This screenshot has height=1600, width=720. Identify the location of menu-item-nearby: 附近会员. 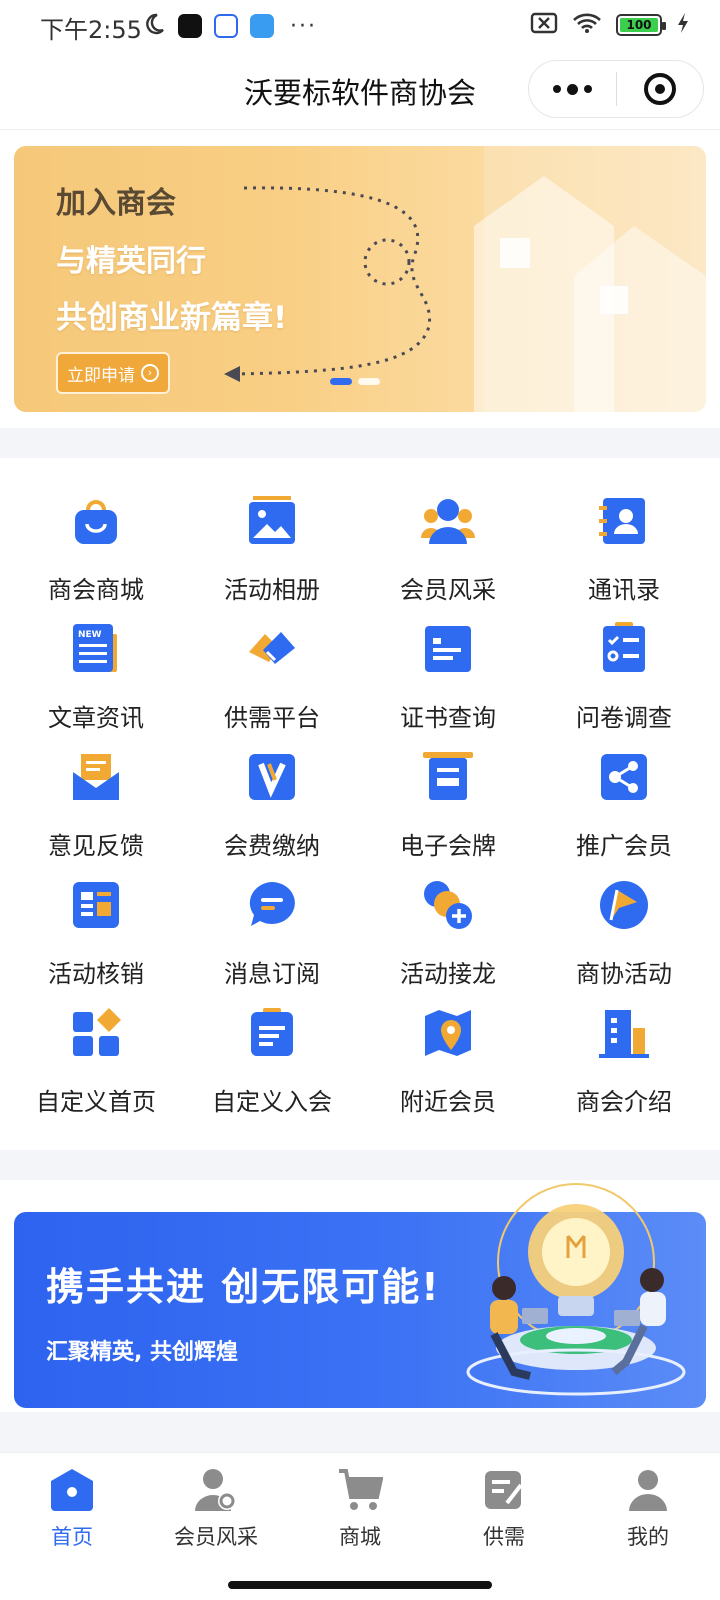
(448, 1064).